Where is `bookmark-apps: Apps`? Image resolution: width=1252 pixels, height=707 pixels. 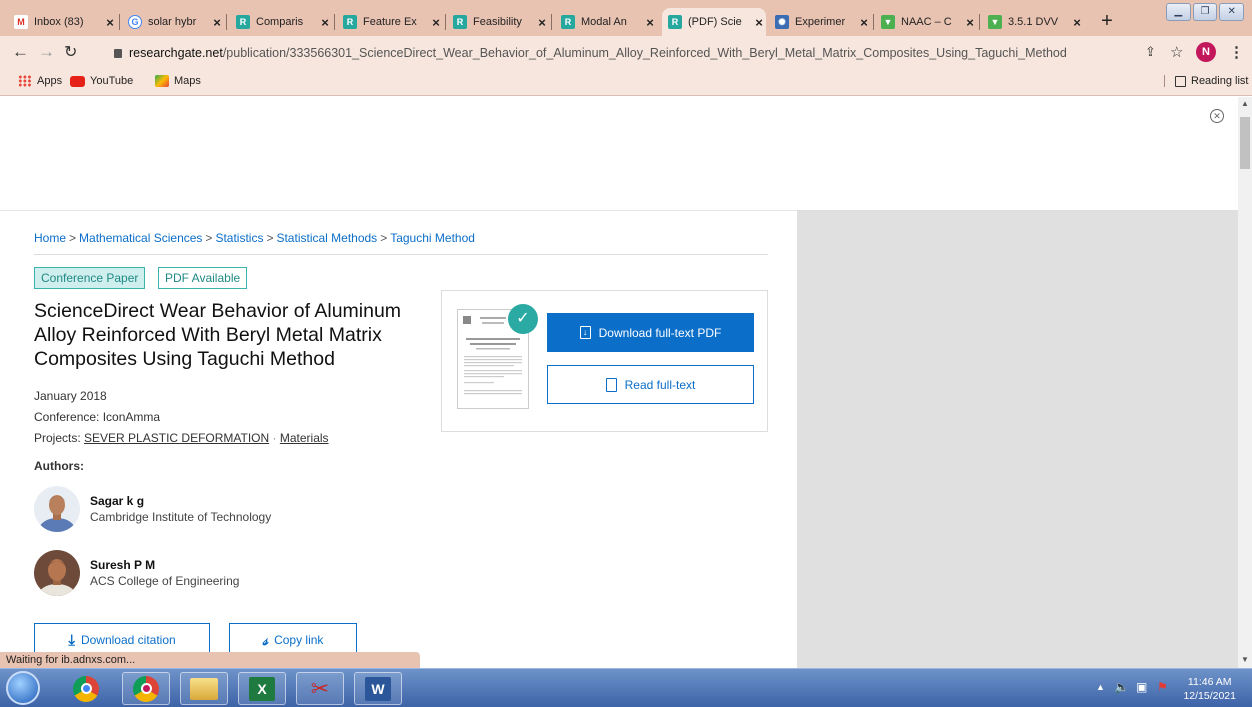 bookmark-apps: Apps is located at coordinates (40, 81).